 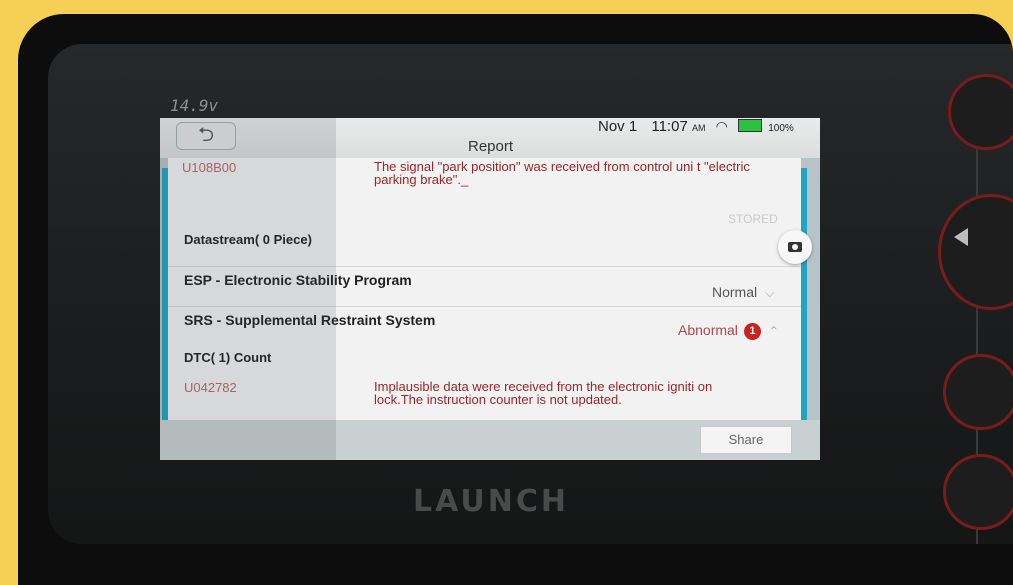 I want to click on chevron-down-icon: ⌵, so click(x=770, y=293).